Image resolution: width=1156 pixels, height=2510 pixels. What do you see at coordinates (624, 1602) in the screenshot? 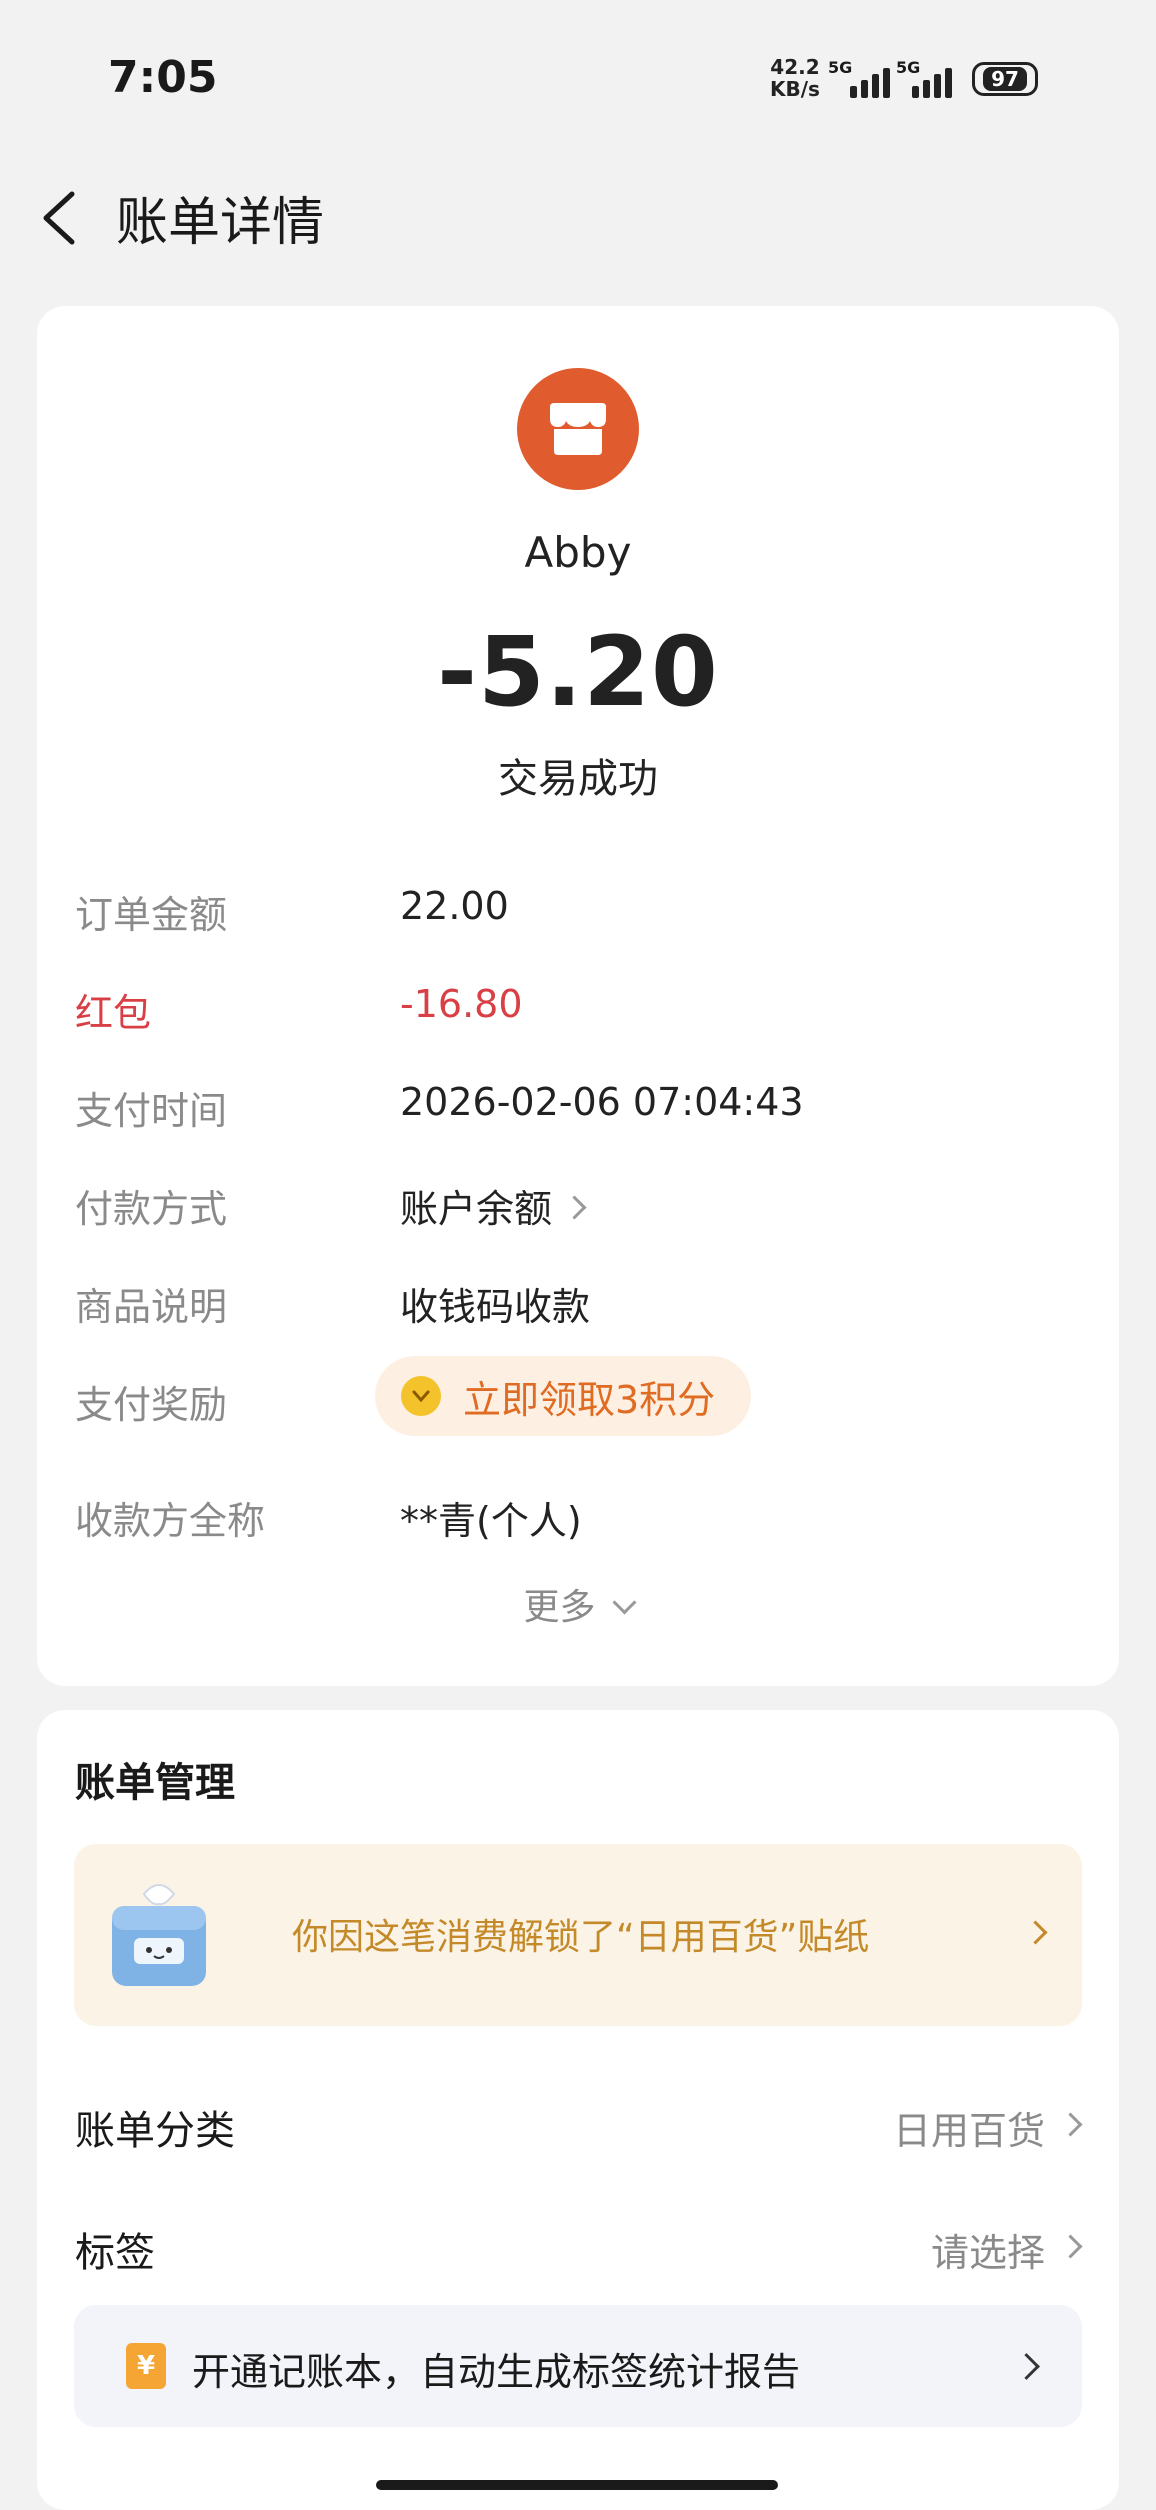
I see `chevron-down-icon` at bounding box center [624, 1602].